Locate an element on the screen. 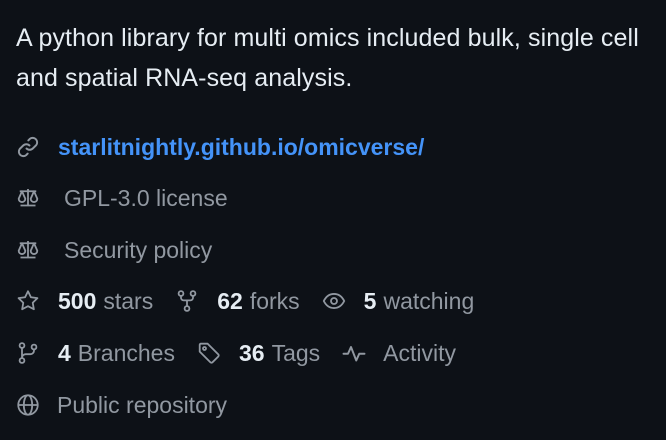 The image size is (666, 440). forks-stat: 62 forks is located at coordinates (237, 301).